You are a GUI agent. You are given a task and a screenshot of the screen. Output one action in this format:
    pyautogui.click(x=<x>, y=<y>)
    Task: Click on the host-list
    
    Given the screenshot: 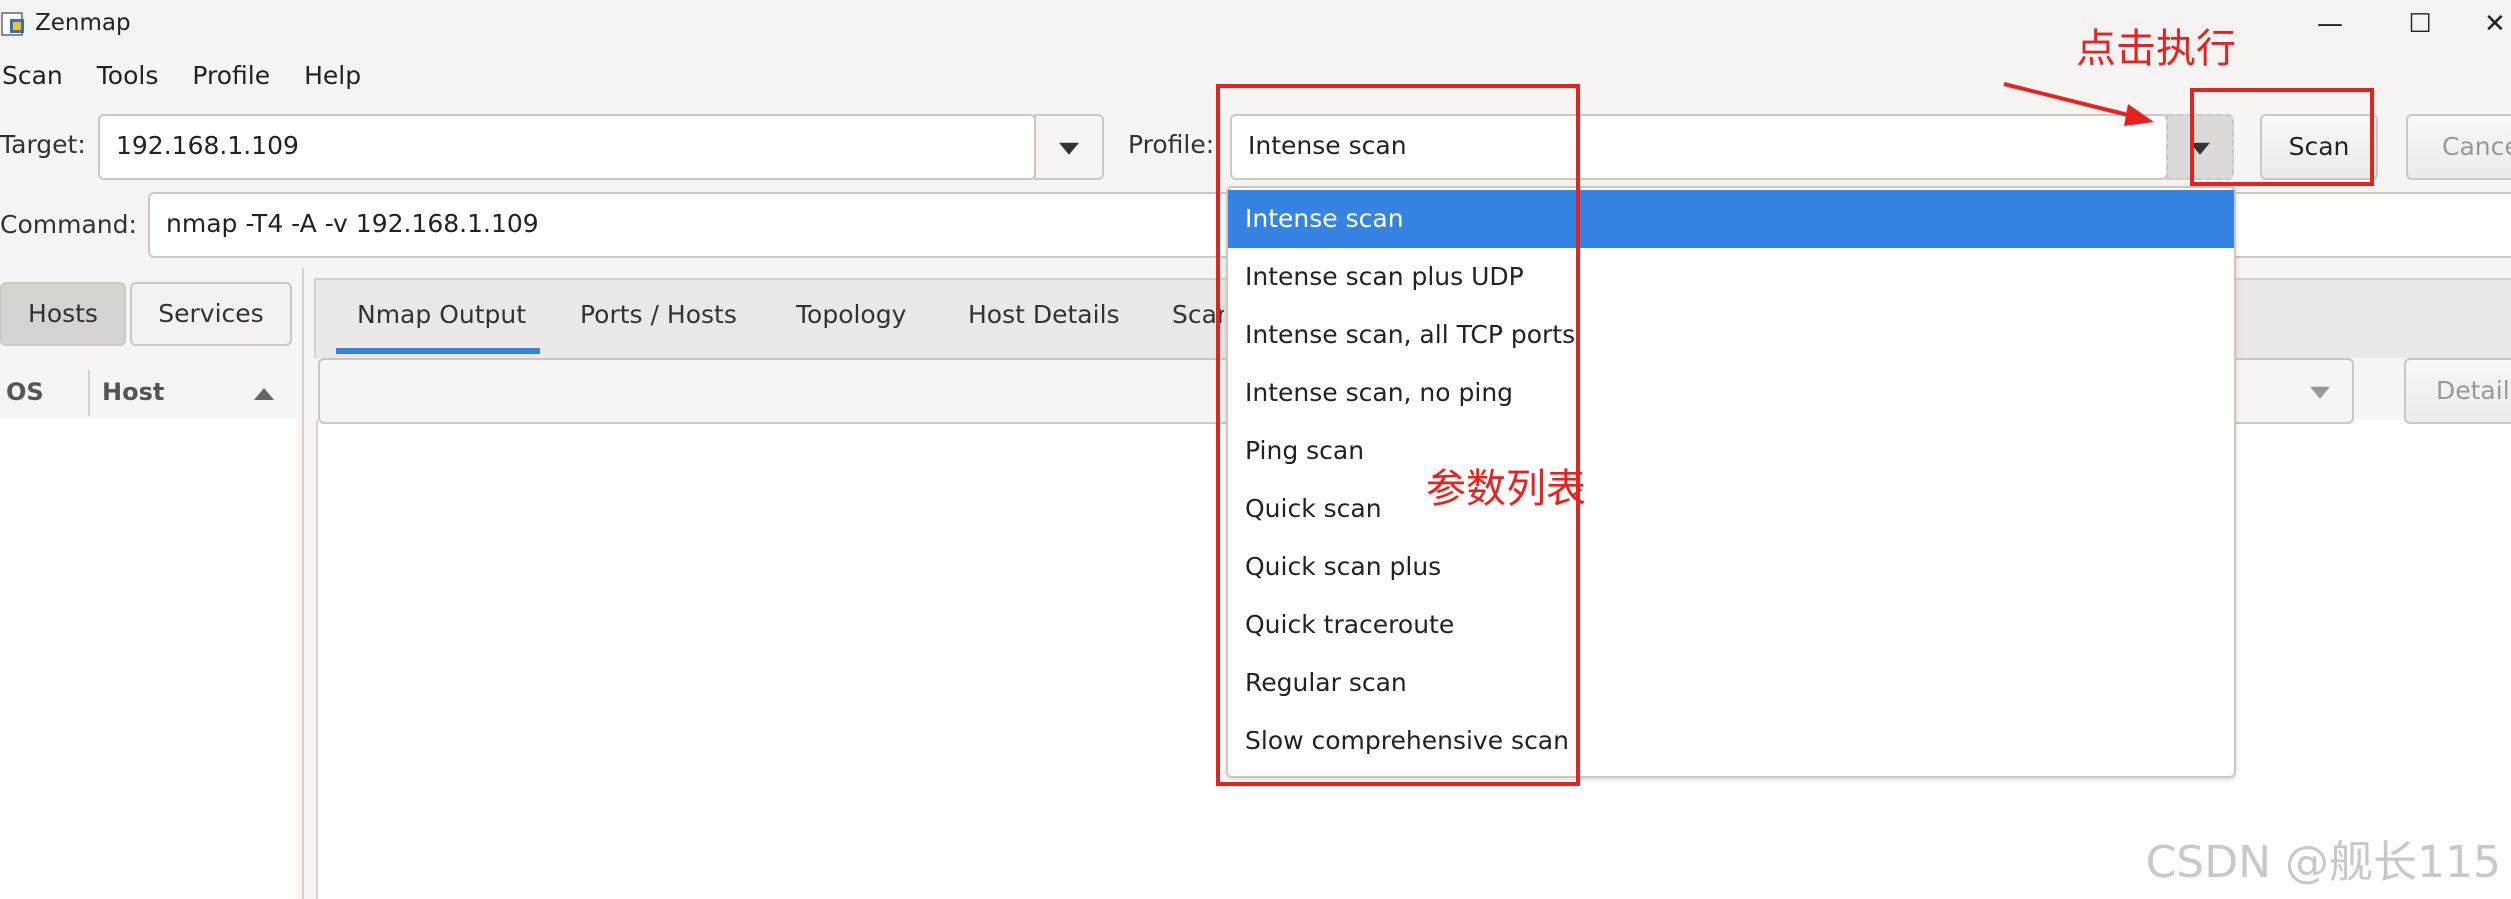 What is the action you would take?
    pyautogui.click(x=148, y=658)
    